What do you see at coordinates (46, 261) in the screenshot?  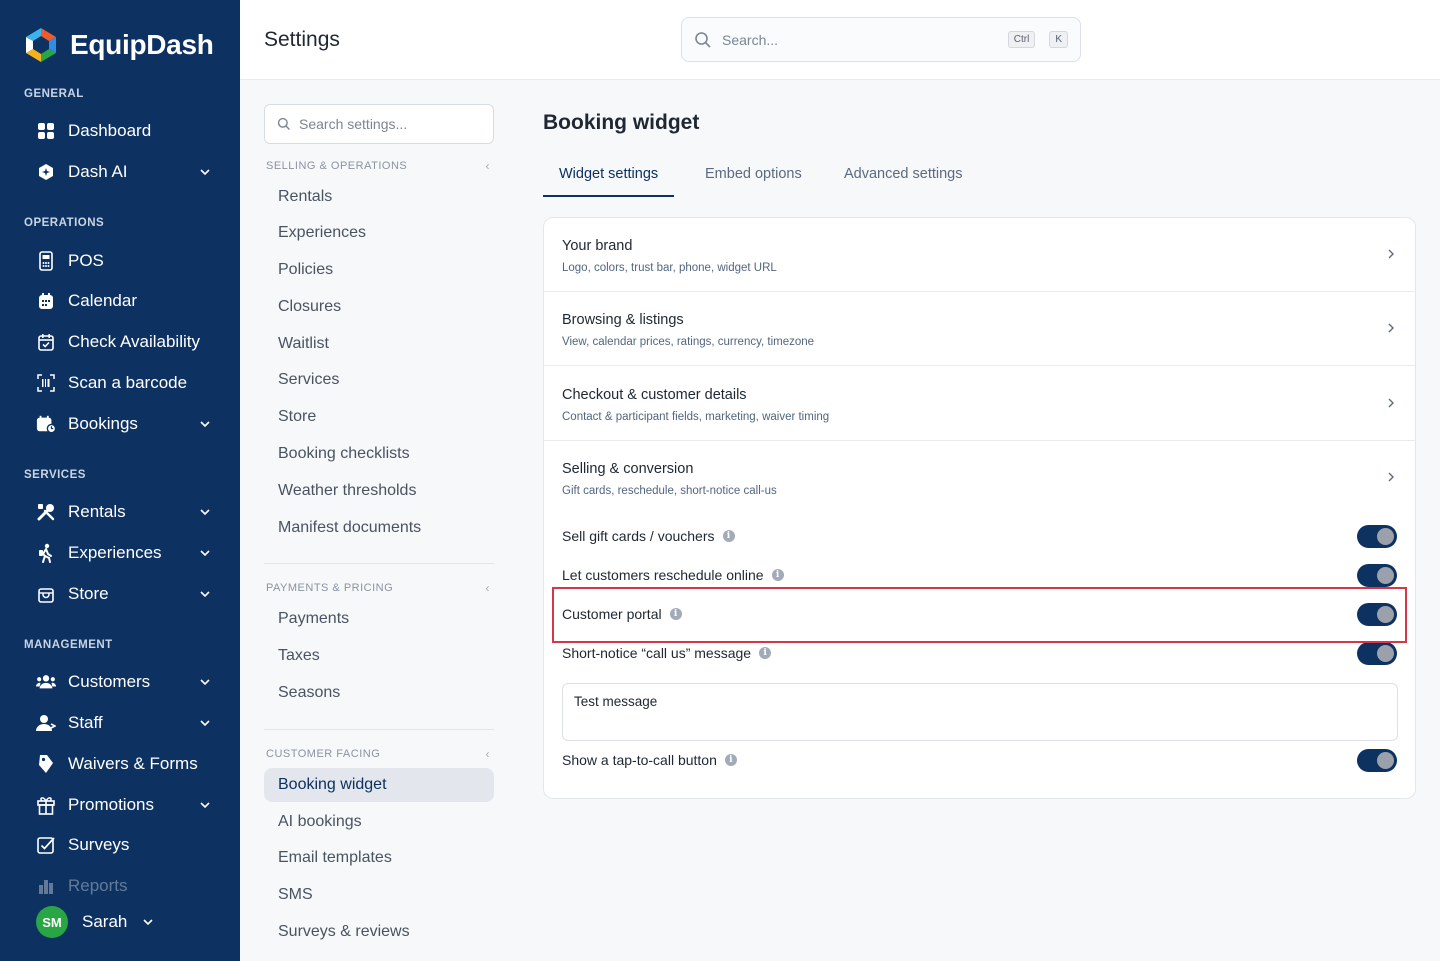 I see `pos-terminal-icon` at bounding box center [46, 261].